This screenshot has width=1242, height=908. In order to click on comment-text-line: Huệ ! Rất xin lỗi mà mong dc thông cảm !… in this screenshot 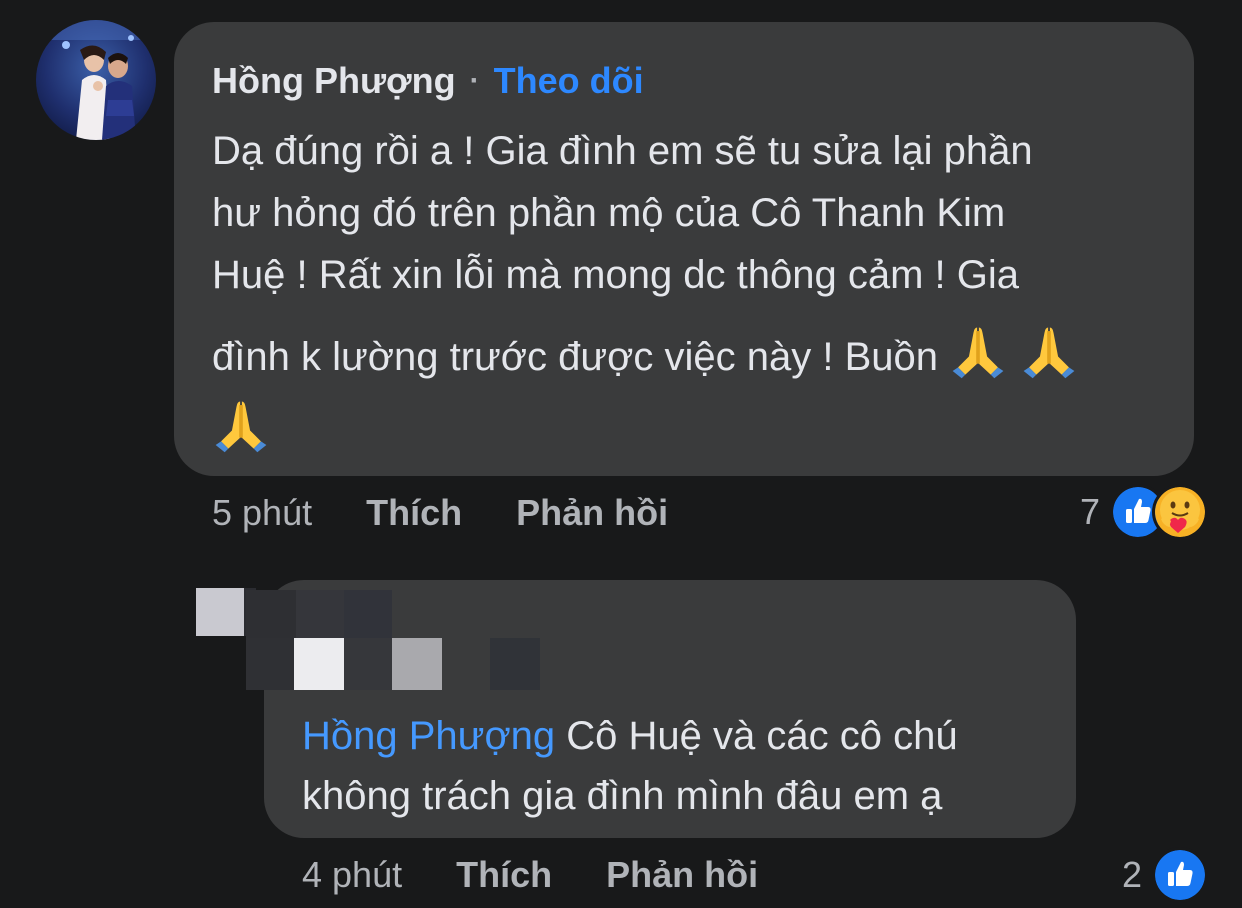, I will do `click(616, 275)`.